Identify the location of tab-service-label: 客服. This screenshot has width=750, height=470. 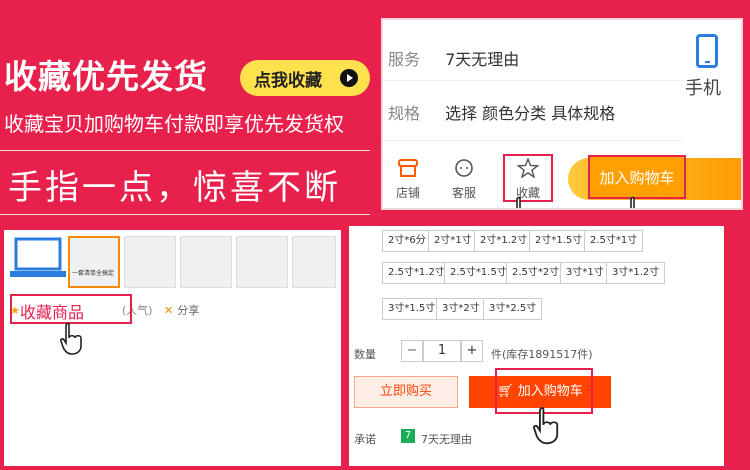
(463, 193).